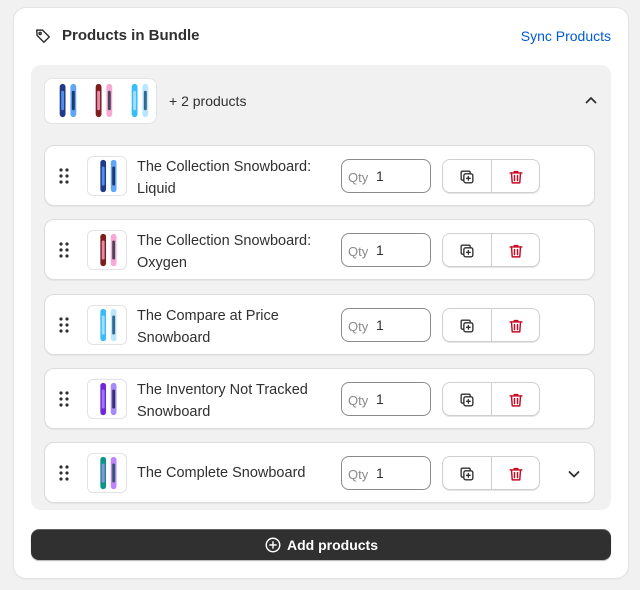  What do you see at coordinates (319, 175) in the screenshot?
I see `bundle-item-row: The Collection Snowboard: Liquid Qty` at bounding box center [319, 175].